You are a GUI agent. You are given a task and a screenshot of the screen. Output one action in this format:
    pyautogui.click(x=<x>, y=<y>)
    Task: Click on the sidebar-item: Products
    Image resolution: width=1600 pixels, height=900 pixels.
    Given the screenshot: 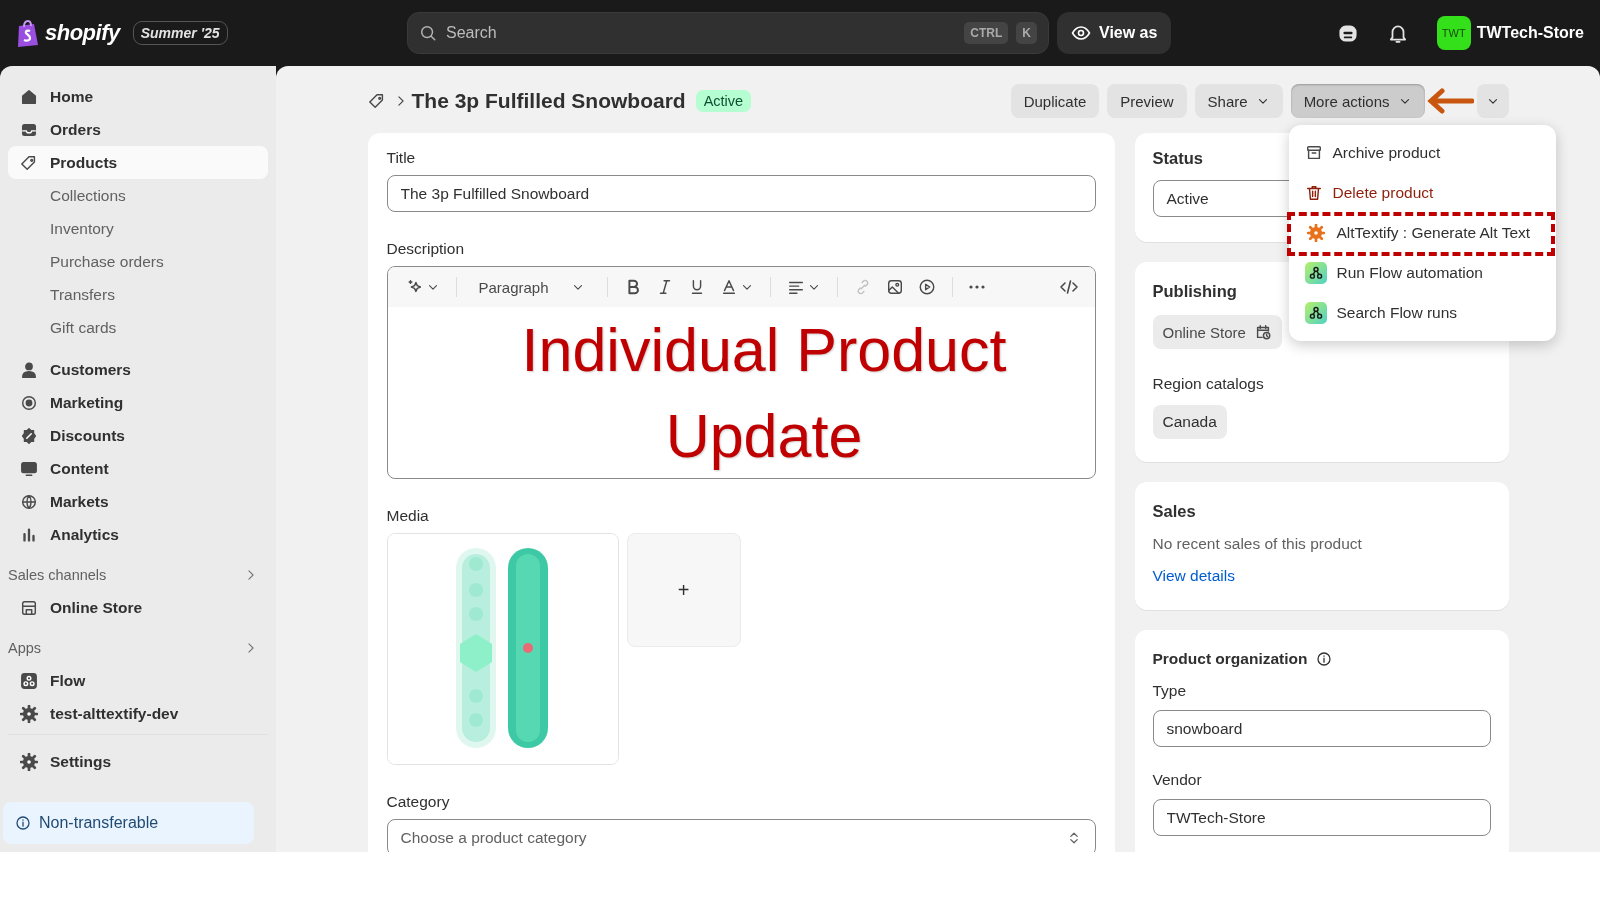 What is the action you would take?
    pyautogui.click(x=138, y=162)
    